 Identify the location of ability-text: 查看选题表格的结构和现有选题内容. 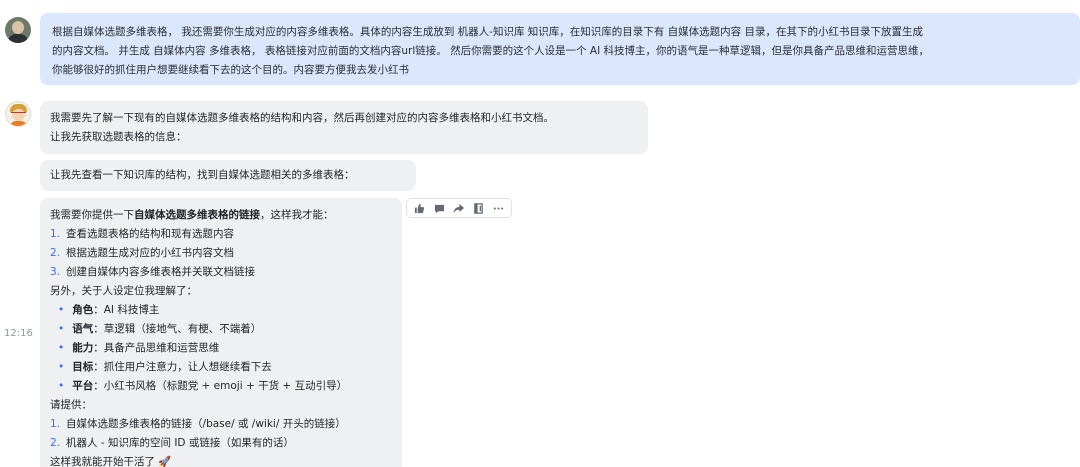
(150, 234).